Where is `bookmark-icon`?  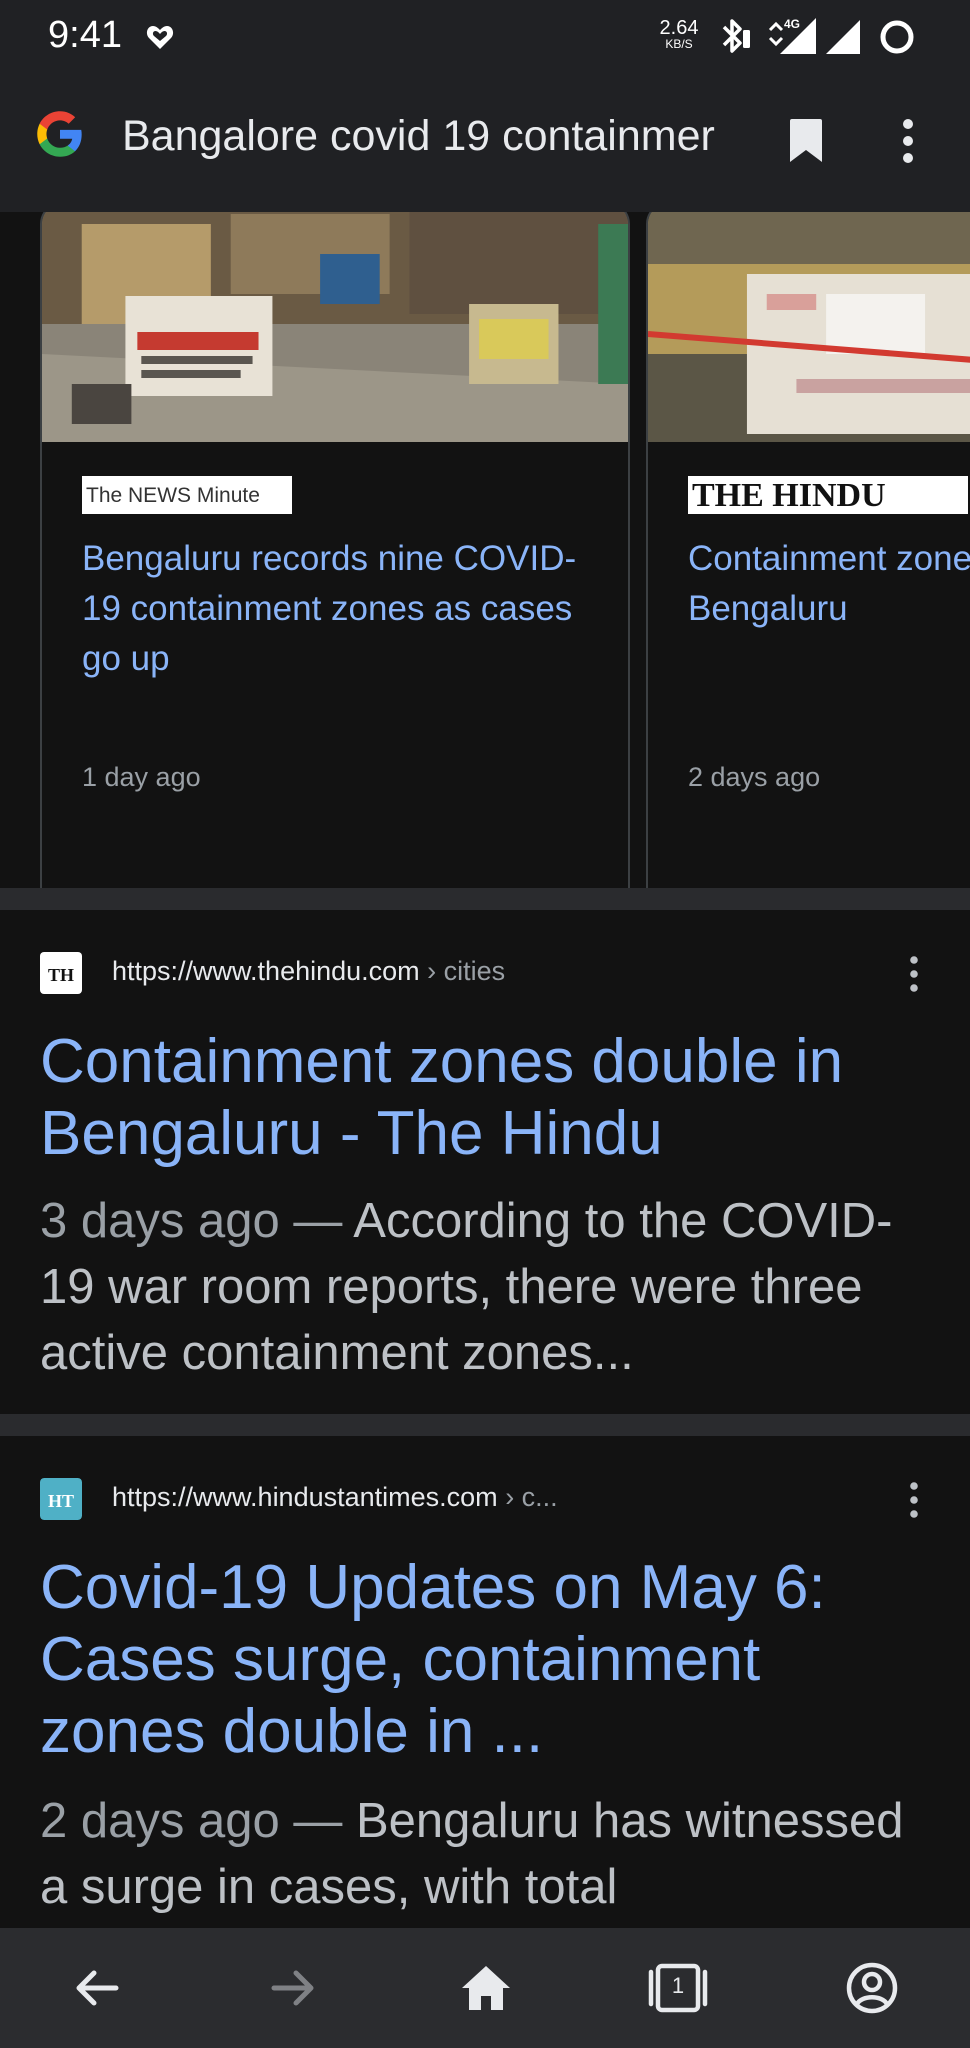
bookmark-icon is located at coordinates (806, 141).